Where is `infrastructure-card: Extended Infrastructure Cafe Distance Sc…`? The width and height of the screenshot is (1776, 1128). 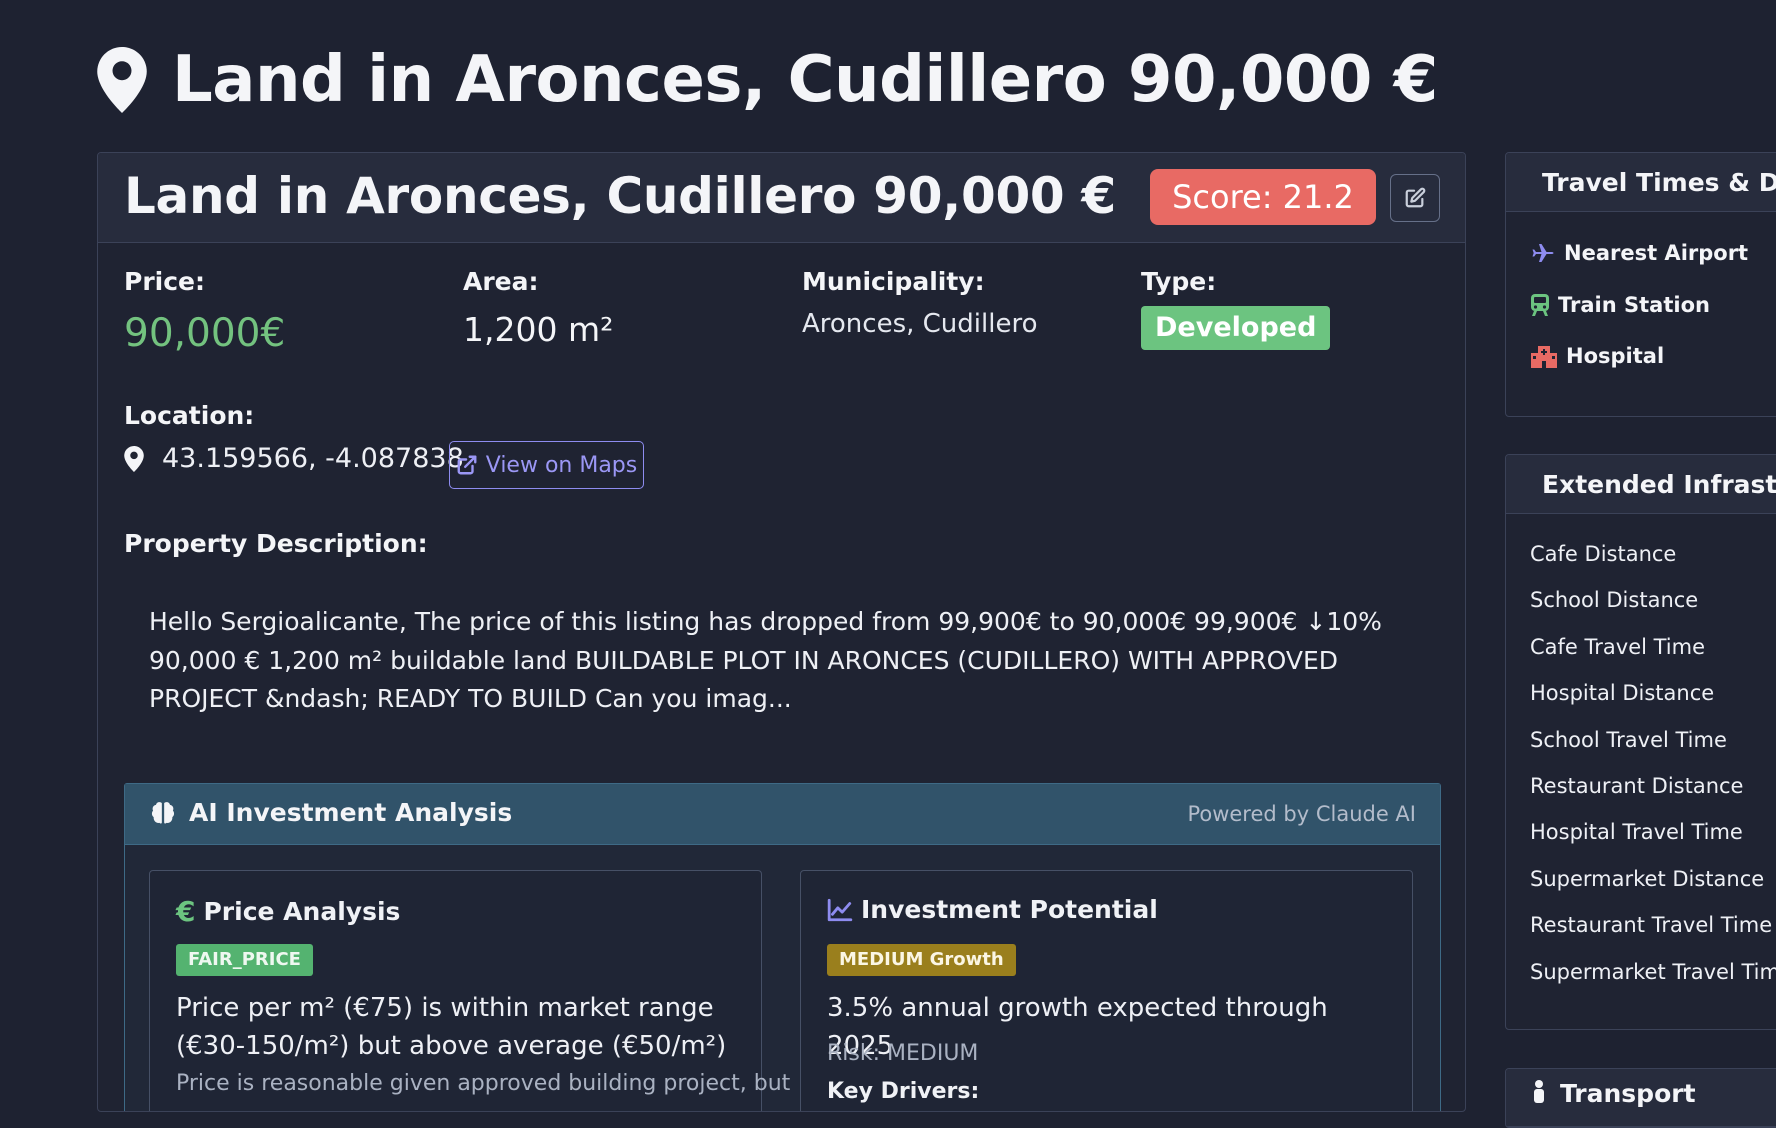 infrastructure-card: Extended Infrastructure Cafe Distance Sc… is located at coordinates (1640, 742).